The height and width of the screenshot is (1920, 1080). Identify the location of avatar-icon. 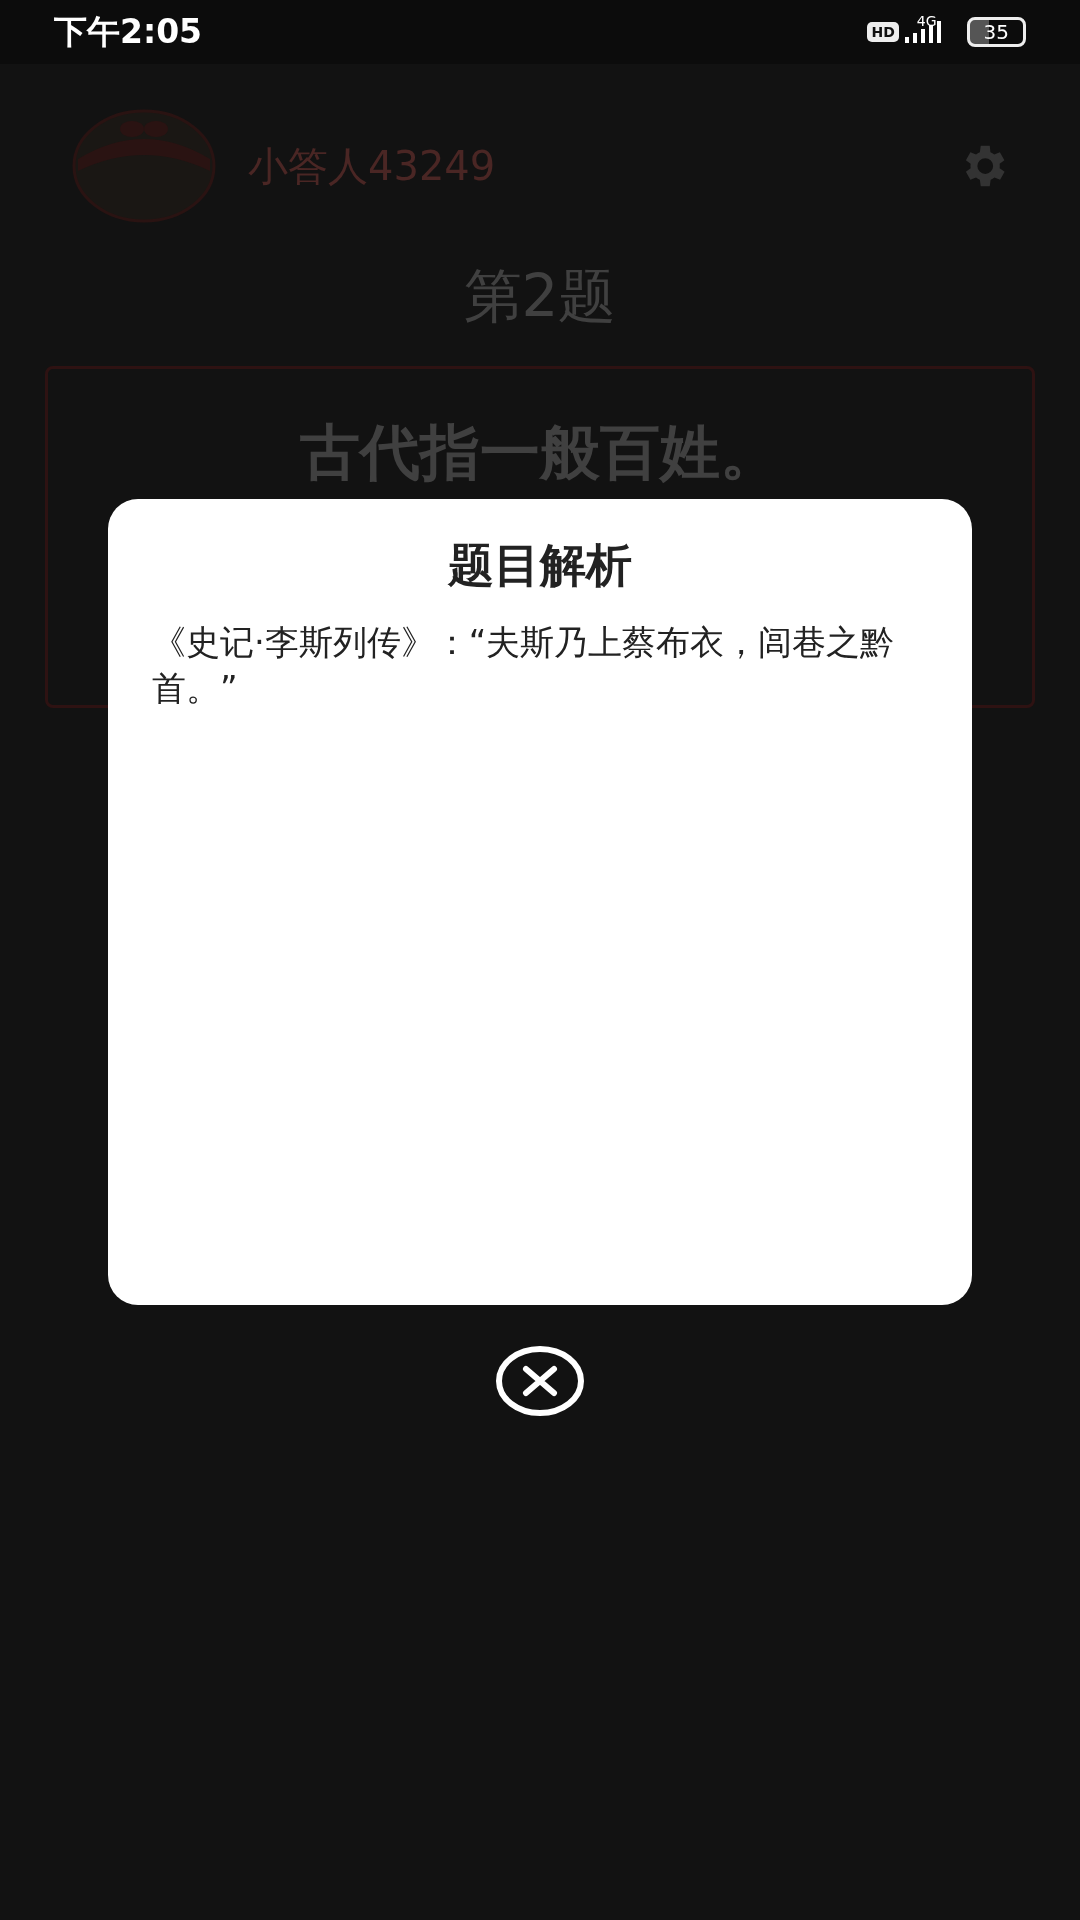
(144, 166).